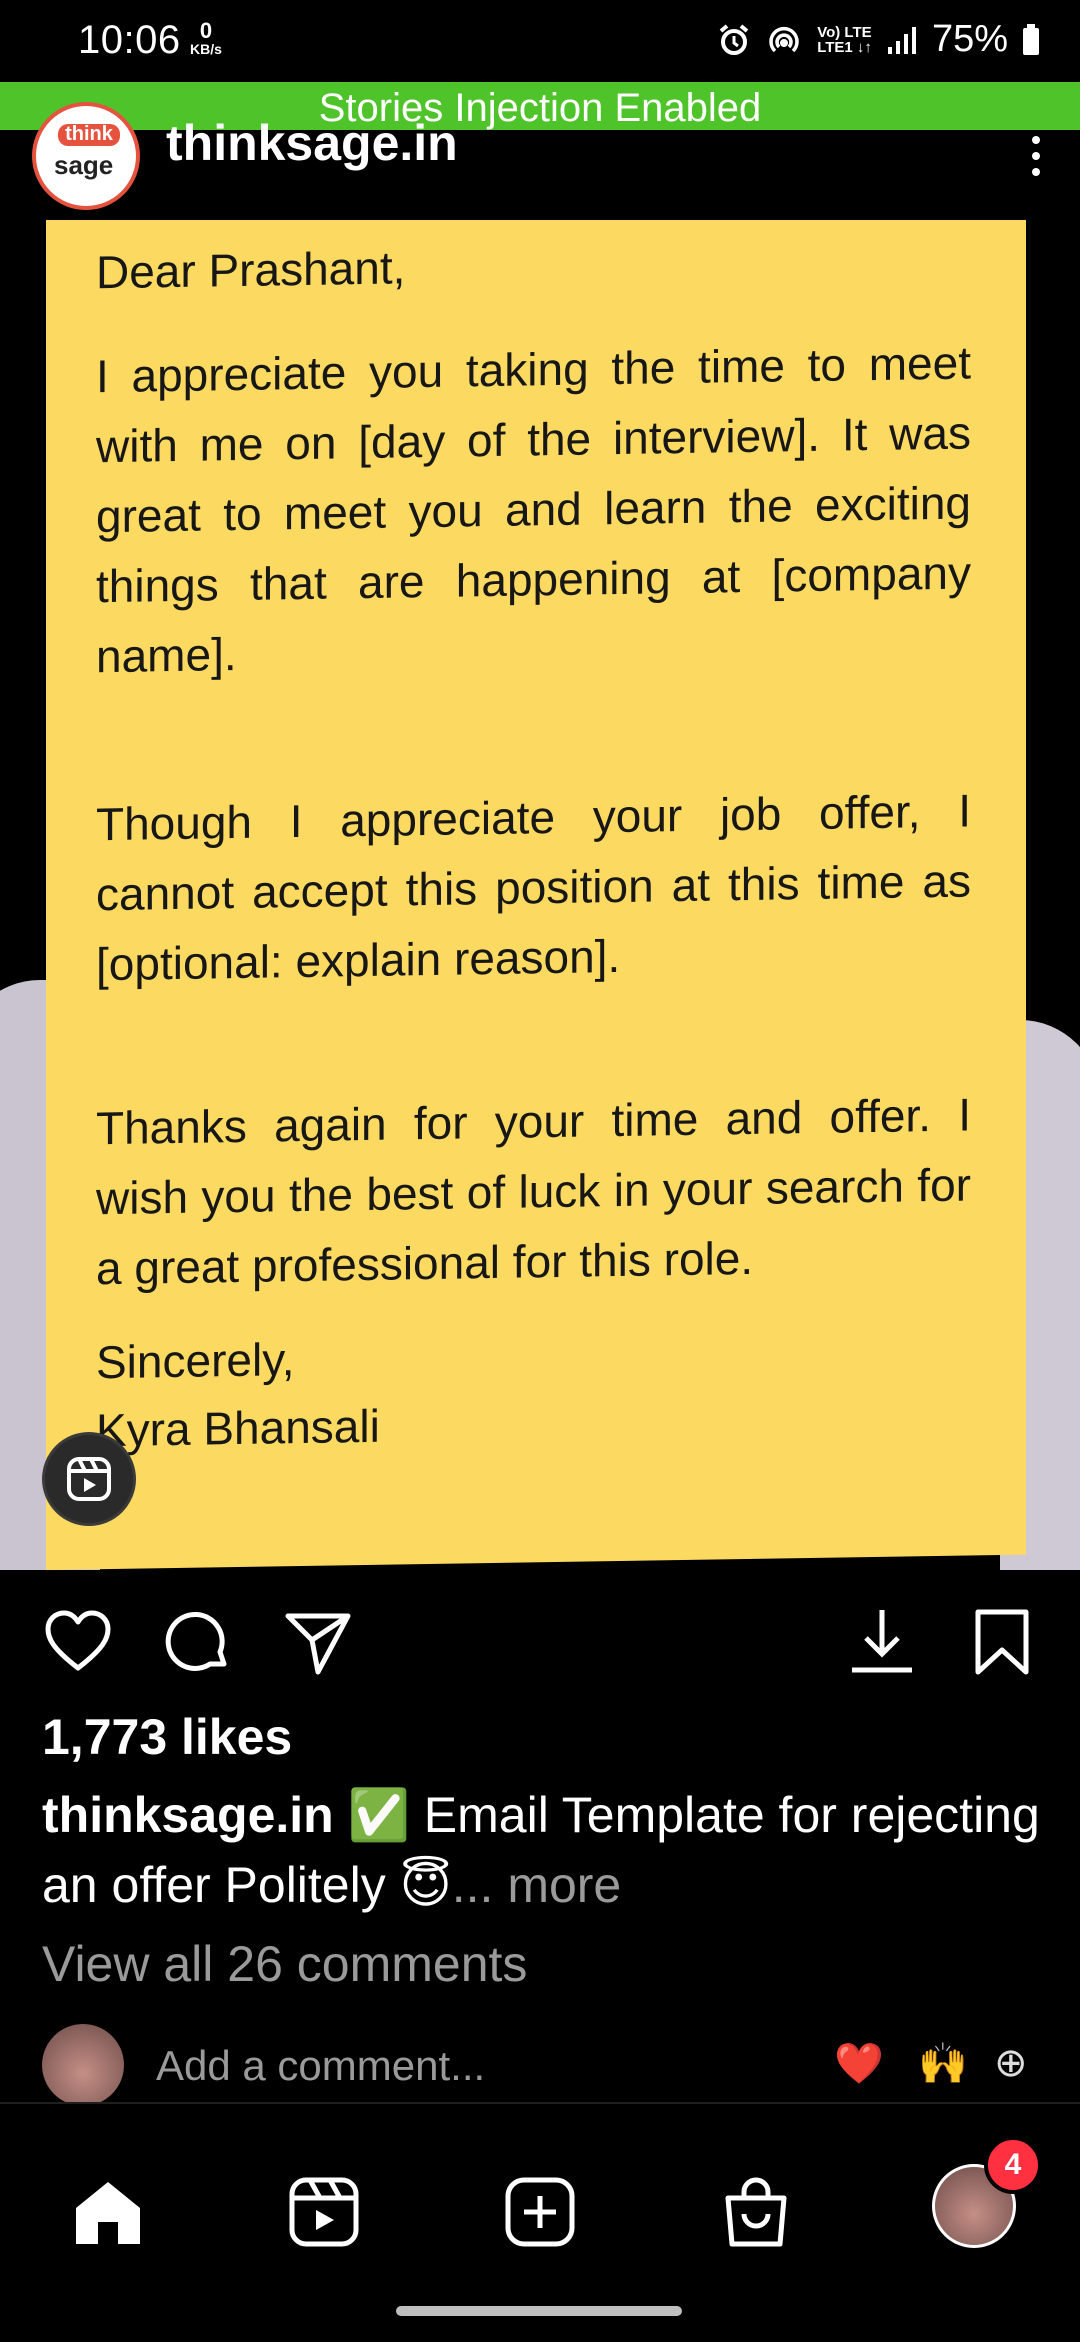  I want to click on status-icons: Vo) LTE LTE1 ↓↑ 75%, so click(878, 39).